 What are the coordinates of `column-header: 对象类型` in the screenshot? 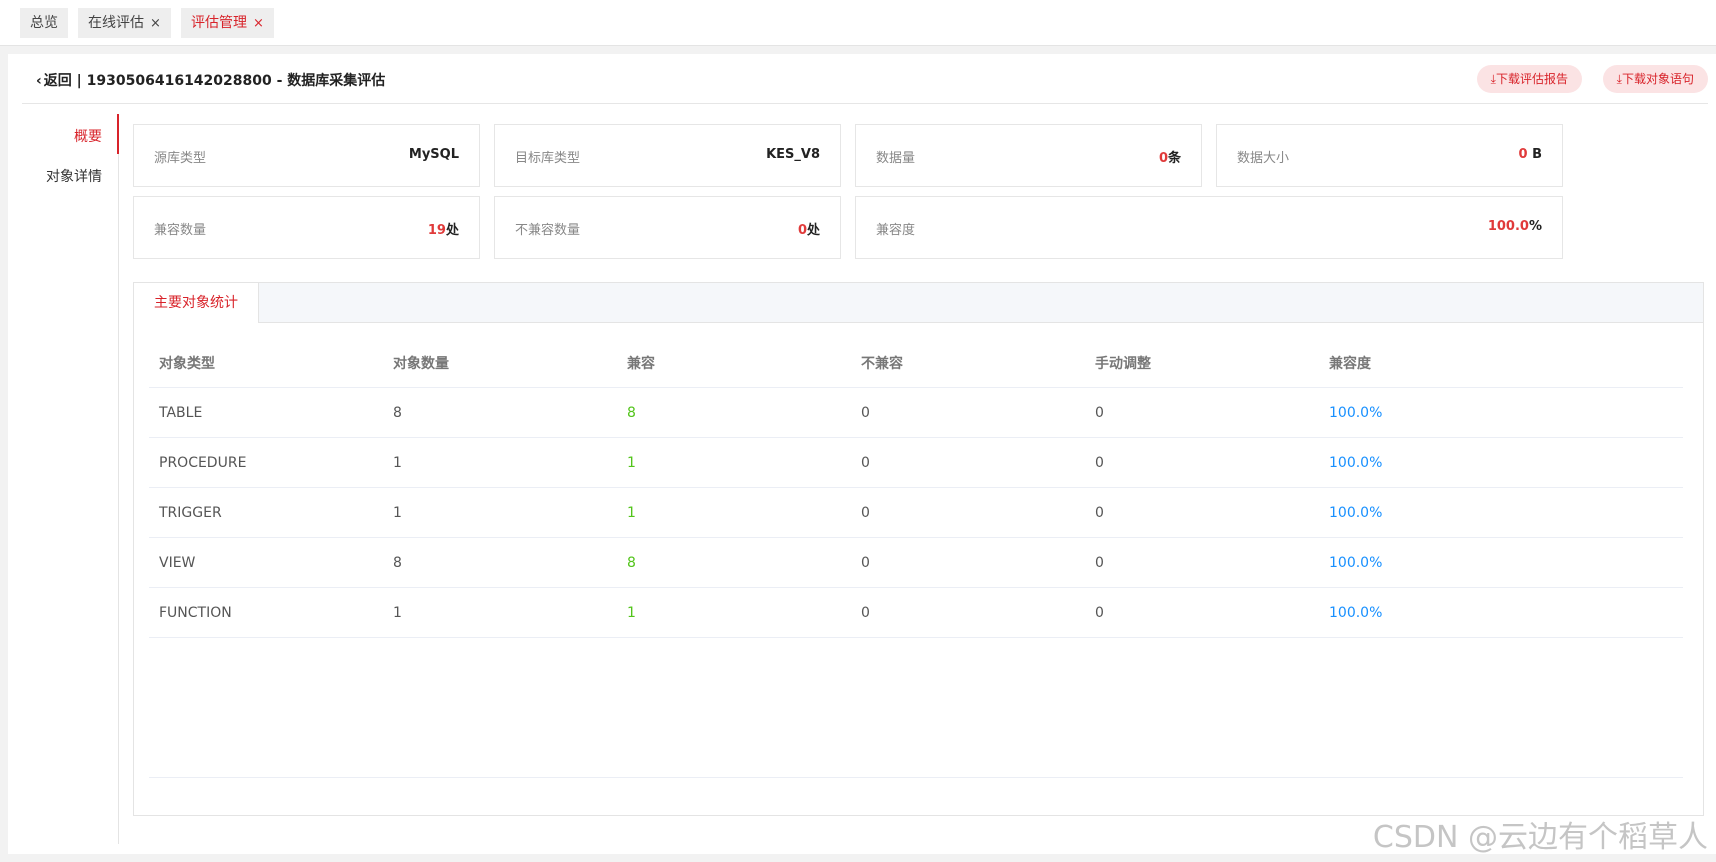 It's located at (266, 363).